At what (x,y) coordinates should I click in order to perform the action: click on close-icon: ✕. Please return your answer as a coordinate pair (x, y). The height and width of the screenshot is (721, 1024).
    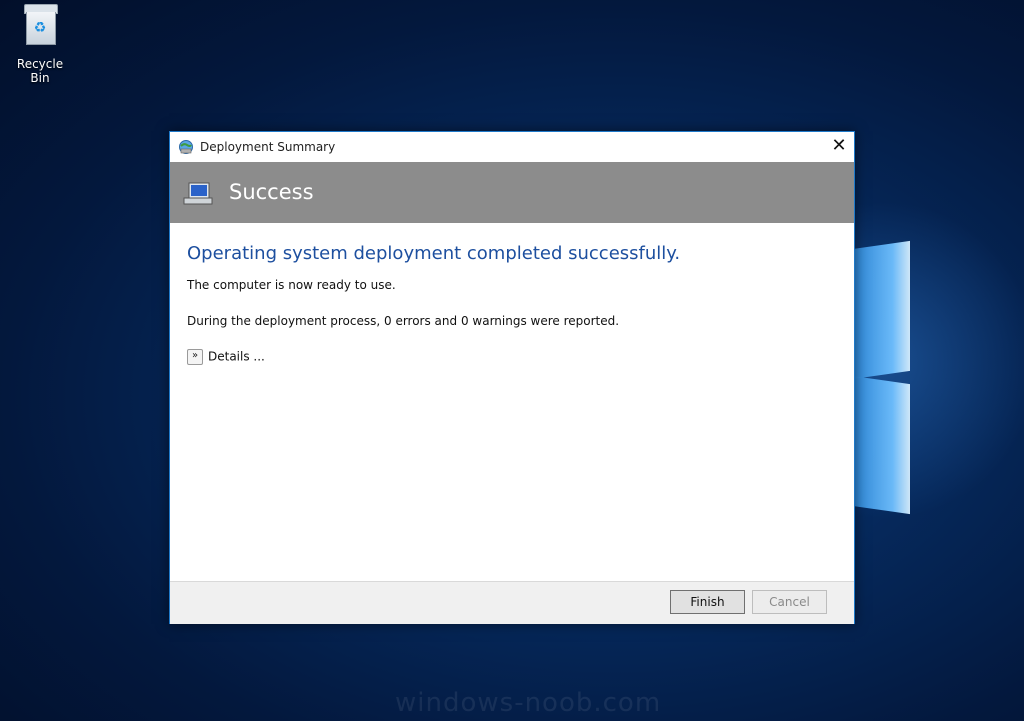
    Looking at the image, I should click on (839, 145).